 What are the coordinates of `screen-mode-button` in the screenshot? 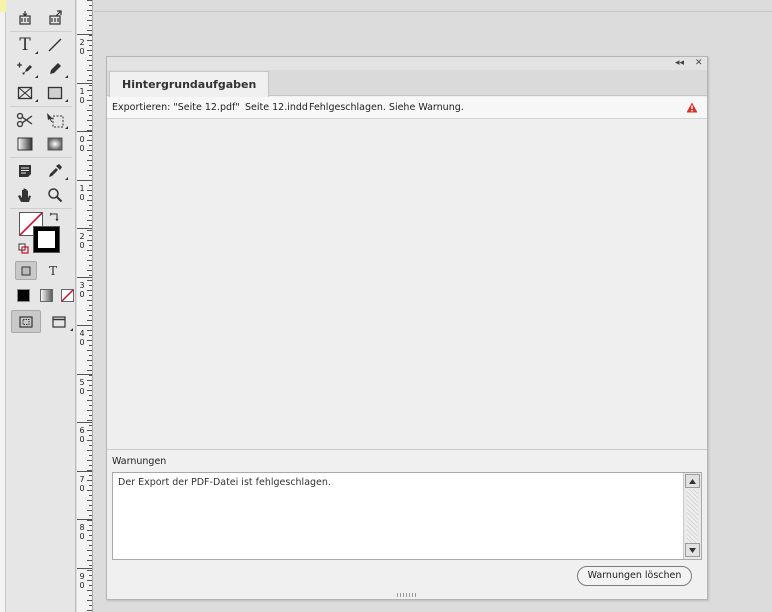 It's located at (59, 321).